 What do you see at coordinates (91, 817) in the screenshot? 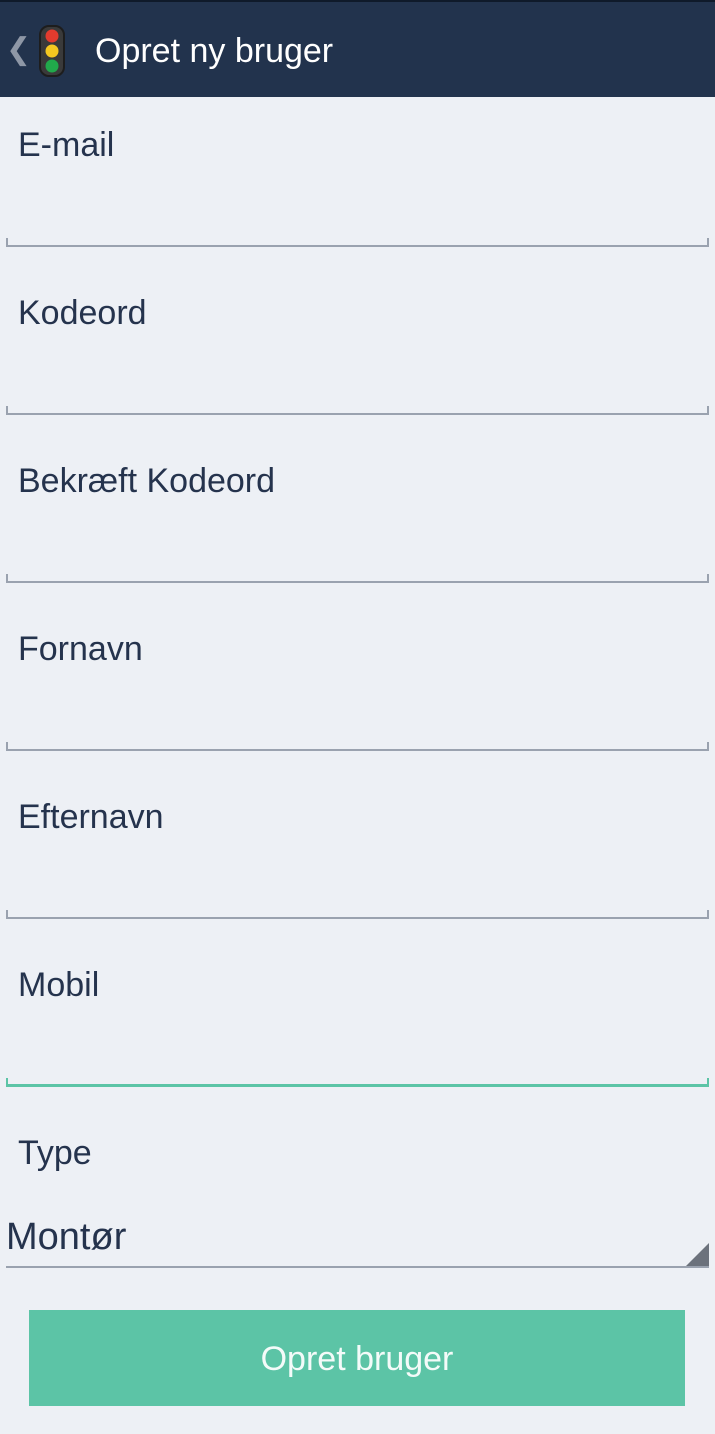
I see `last-name-label: Efternavn` at bounding box center [91, 817].